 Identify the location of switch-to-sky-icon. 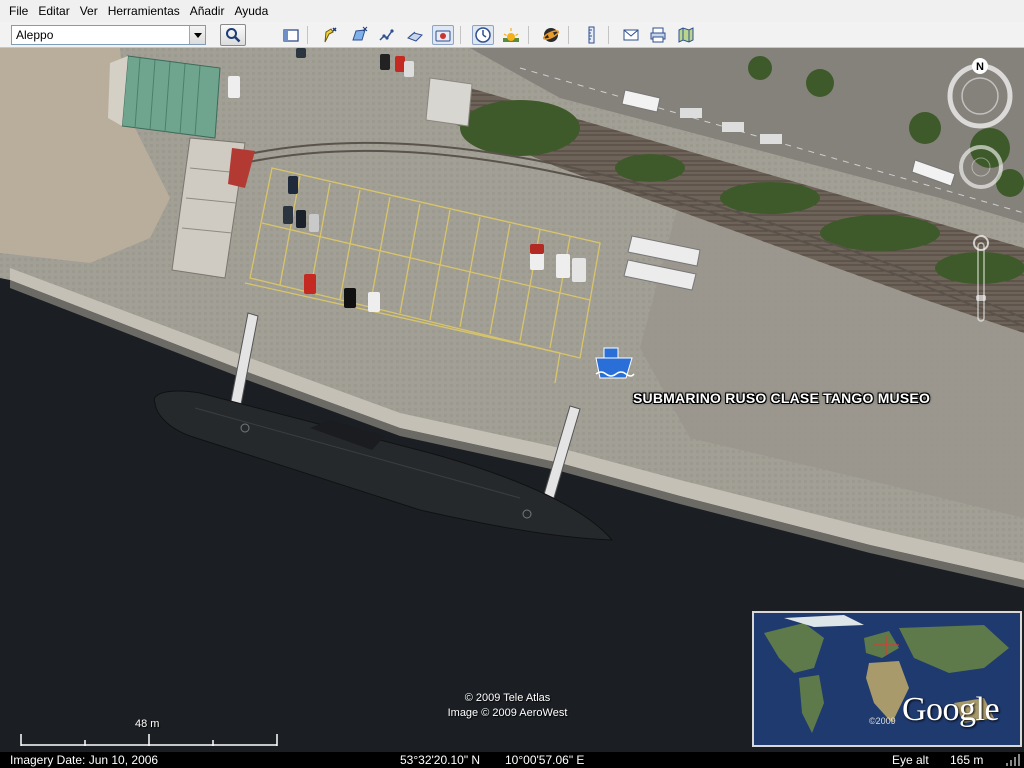
(551, 35).